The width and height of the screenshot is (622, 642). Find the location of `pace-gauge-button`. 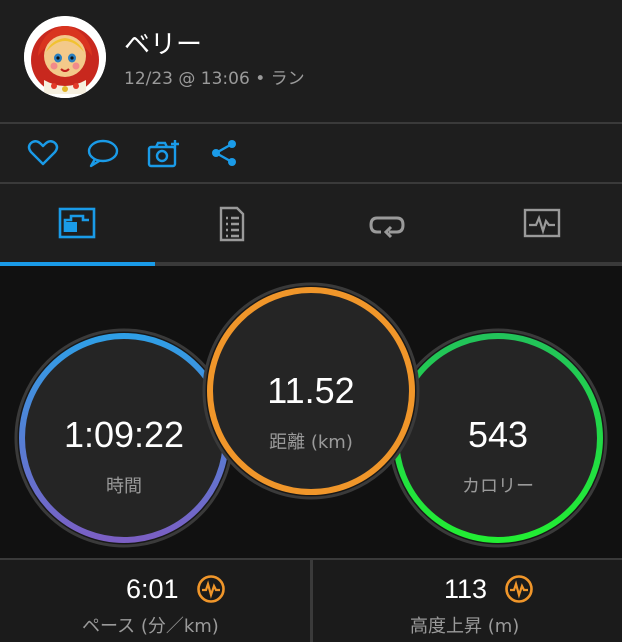

pace-gauge-button is located at coordinates (211, 589).